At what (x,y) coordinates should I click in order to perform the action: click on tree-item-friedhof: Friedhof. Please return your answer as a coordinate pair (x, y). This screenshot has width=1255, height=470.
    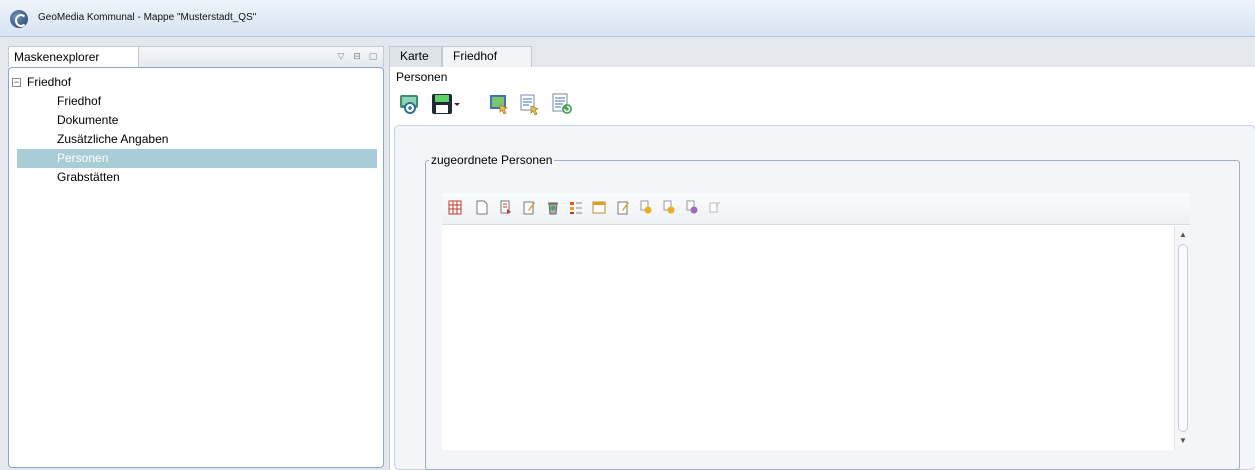
    Looking at the image, I should click on (197, 101).